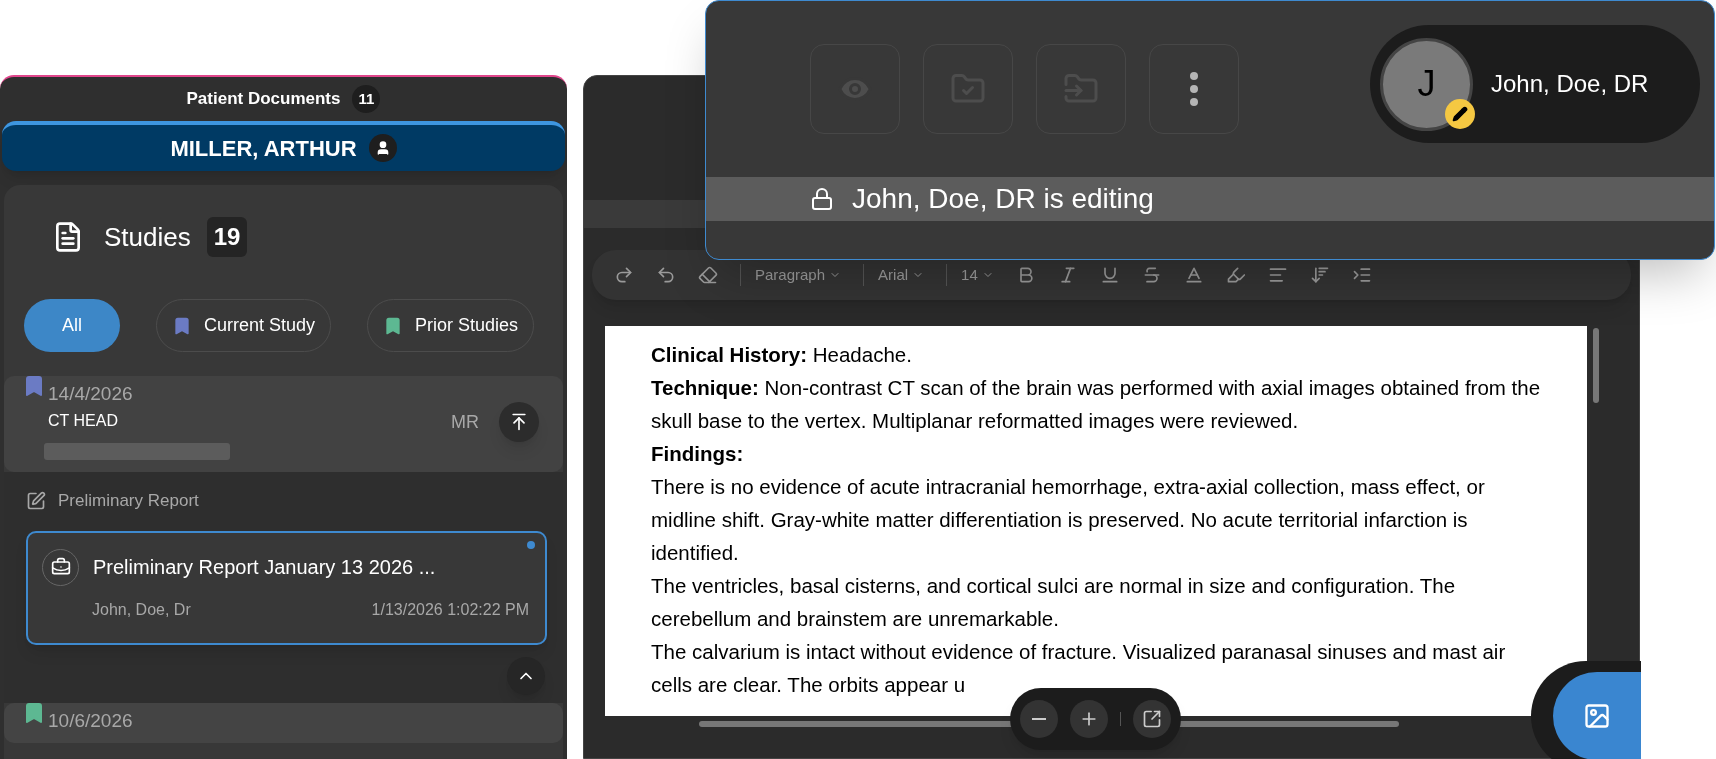 The width and height of the screenshot is (1716, 759). I want to click on count-badge: 19, so click(227, 237).